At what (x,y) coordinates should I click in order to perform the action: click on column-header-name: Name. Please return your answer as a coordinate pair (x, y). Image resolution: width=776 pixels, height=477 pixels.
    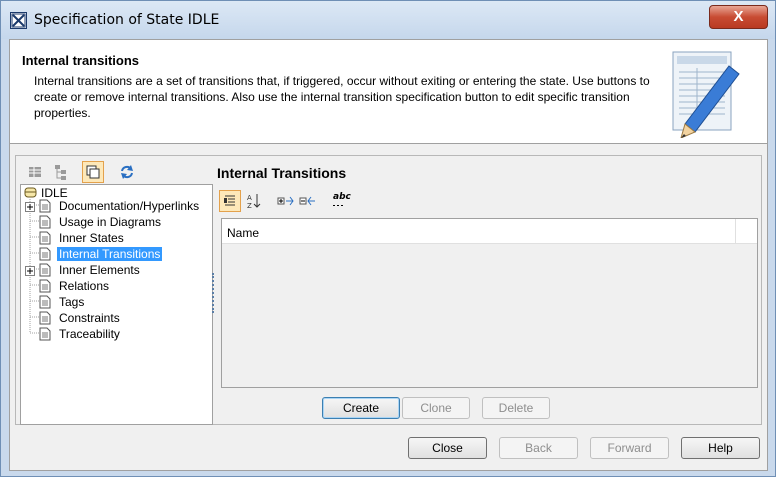
    Looking at the image, I should click on (243, 233).